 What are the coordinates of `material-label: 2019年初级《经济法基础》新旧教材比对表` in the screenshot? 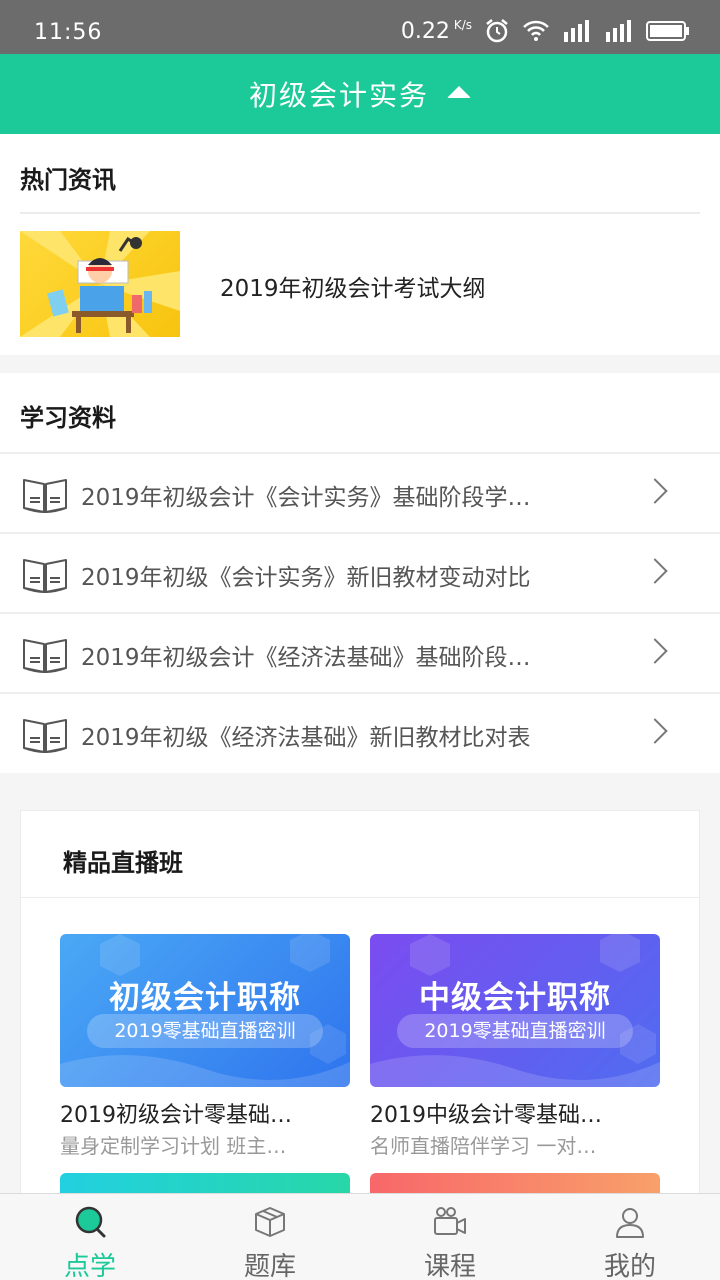 It's located at (306, 738).